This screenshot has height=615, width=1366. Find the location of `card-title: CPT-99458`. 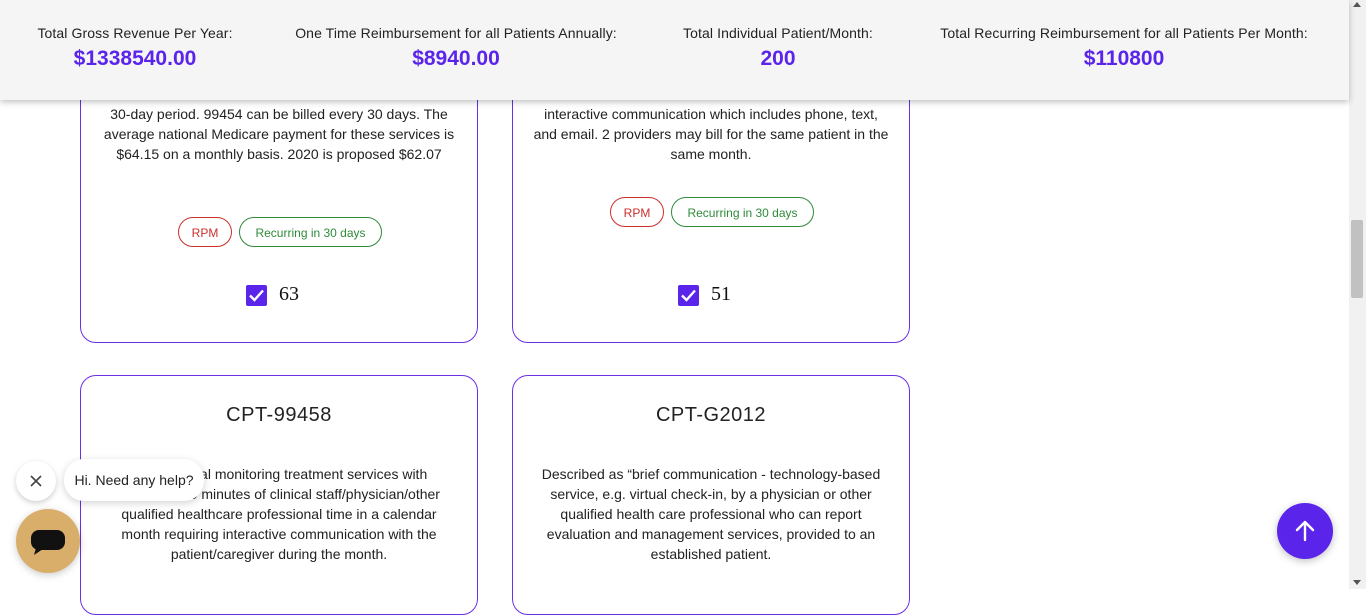

card-title: CPT-99458 is located at coordinates (279, 415).